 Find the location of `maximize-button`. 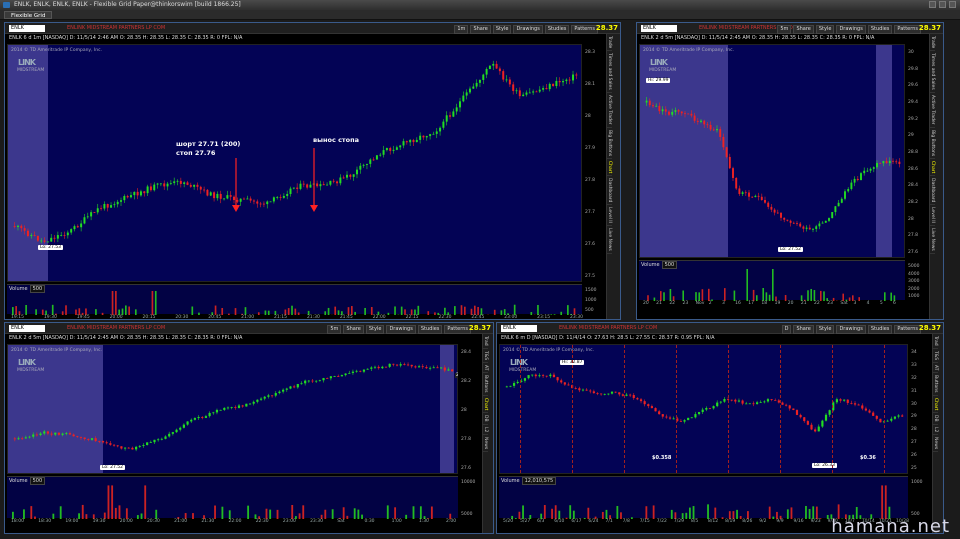

maximize-button is located at coordinates (942, 4).